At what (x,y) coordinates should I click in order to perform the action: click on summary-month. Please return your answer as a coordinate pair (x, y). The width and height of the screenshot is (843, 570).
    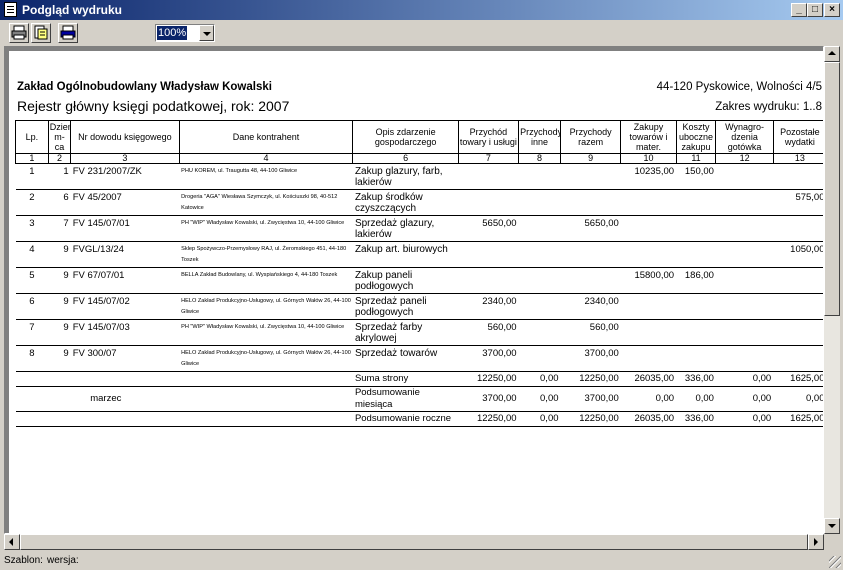
    Looking at the image, I should click on (200, 379).